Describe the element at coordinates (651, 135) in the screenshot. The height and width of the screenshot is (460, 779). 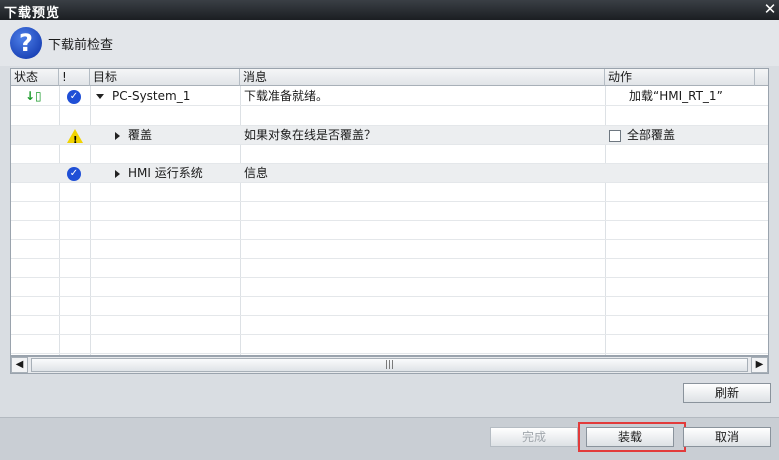
I see `overwrite-all-label: 全部覆盖` at that location.